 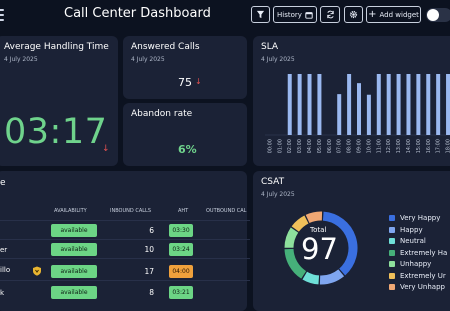 I want to click on aht-badge: 03:21, so click(x=181, y=292).